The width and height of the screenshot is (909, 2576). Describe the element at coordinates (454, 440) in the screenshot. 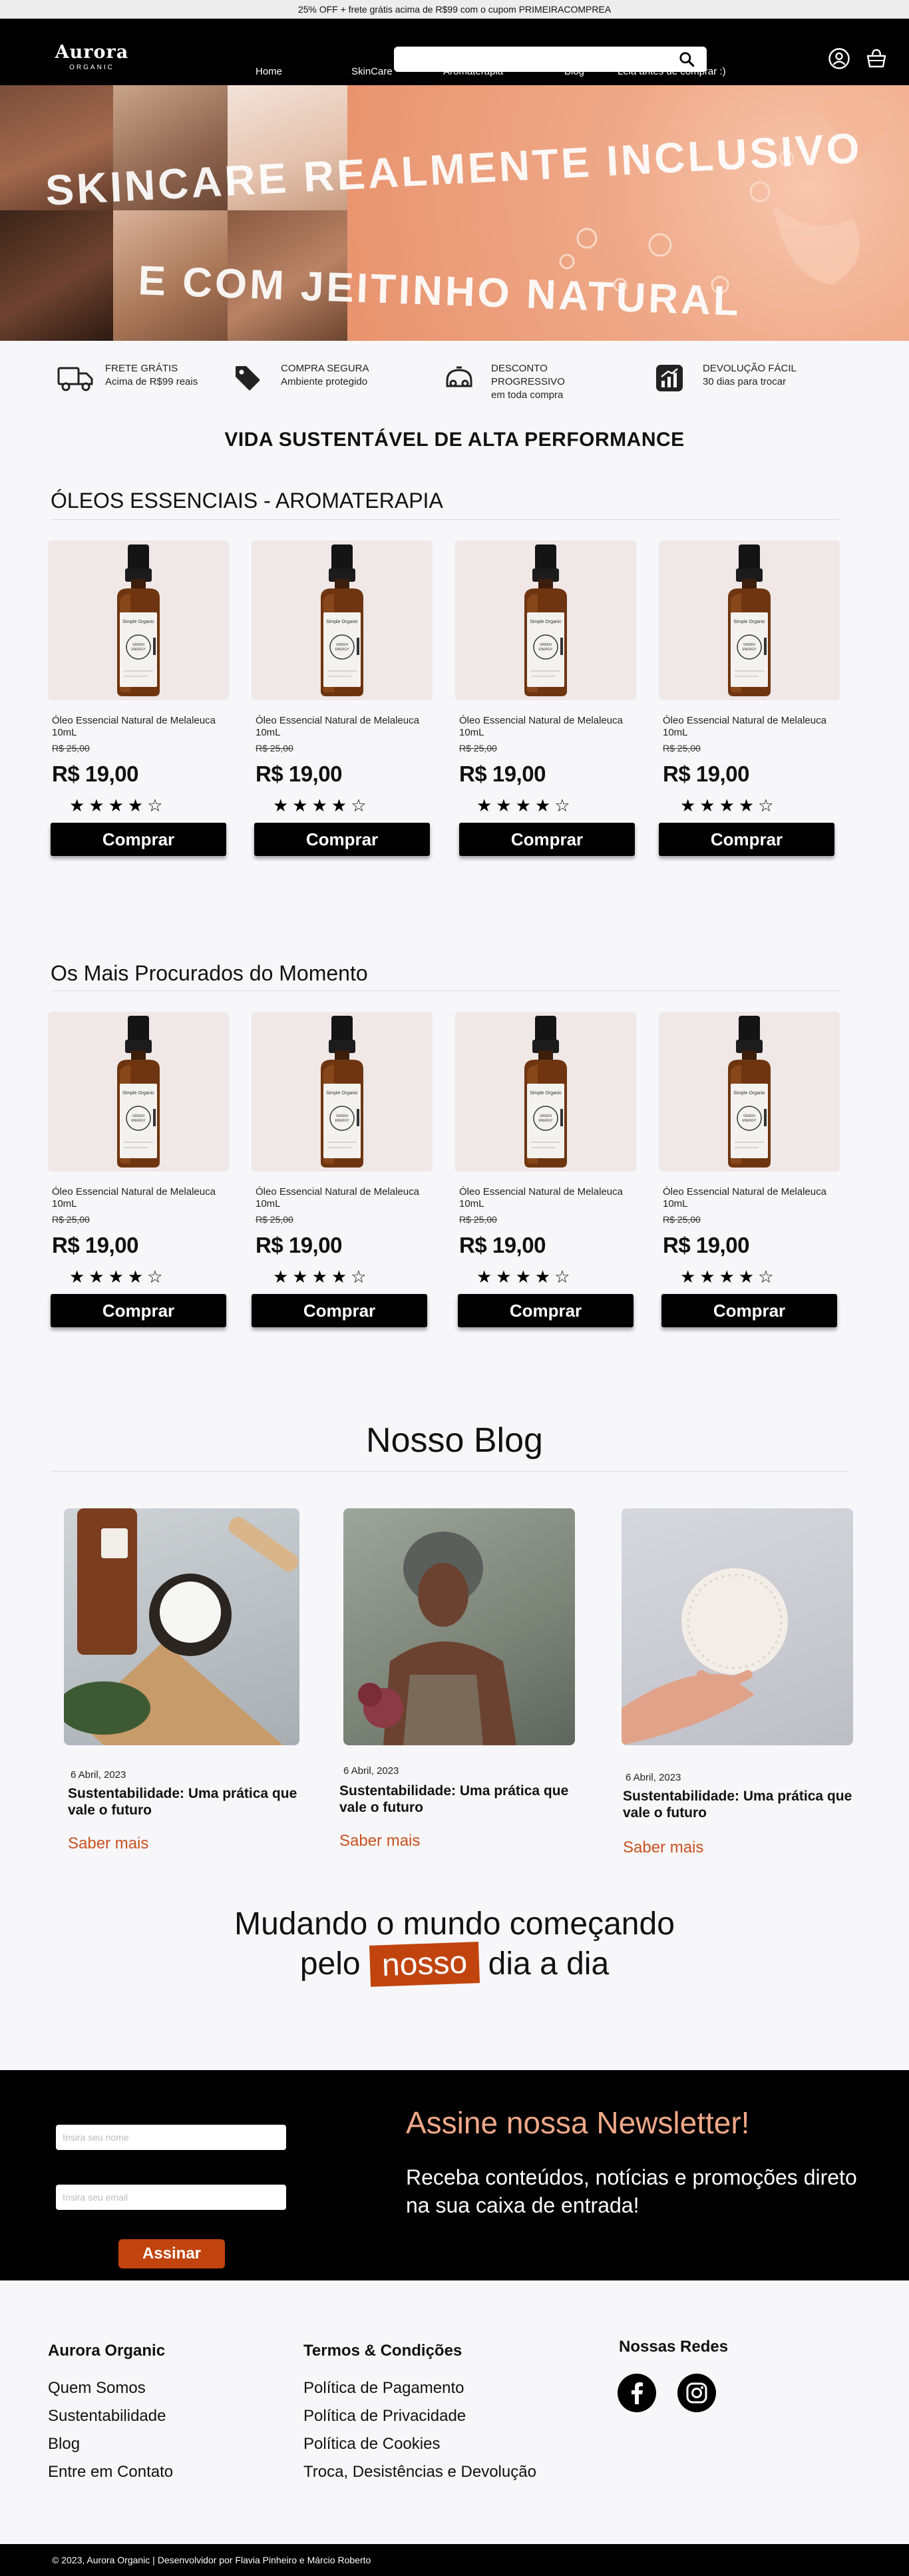

I see `tagline: VIDA SUSTENTÁVEL DE ALTA PERFORMANCE` at that location.